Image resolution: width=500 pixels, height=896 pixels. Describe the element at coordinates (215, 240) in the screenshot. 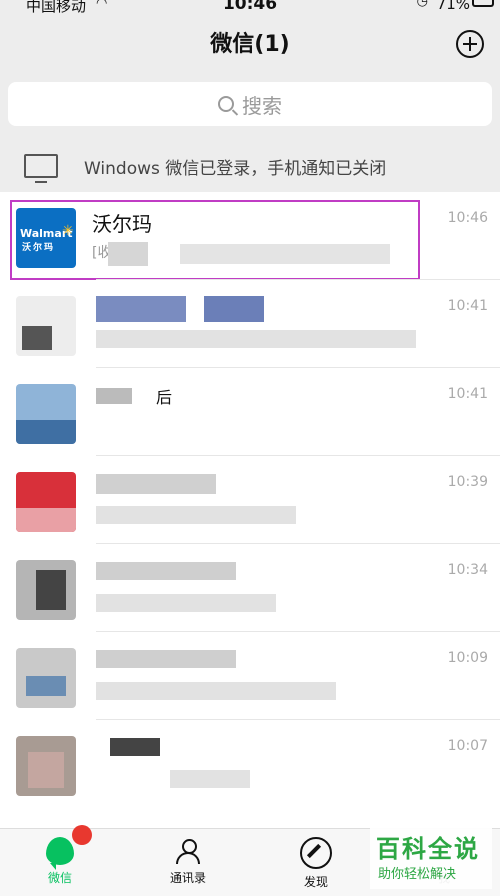

I see `highlight-box` at that location.